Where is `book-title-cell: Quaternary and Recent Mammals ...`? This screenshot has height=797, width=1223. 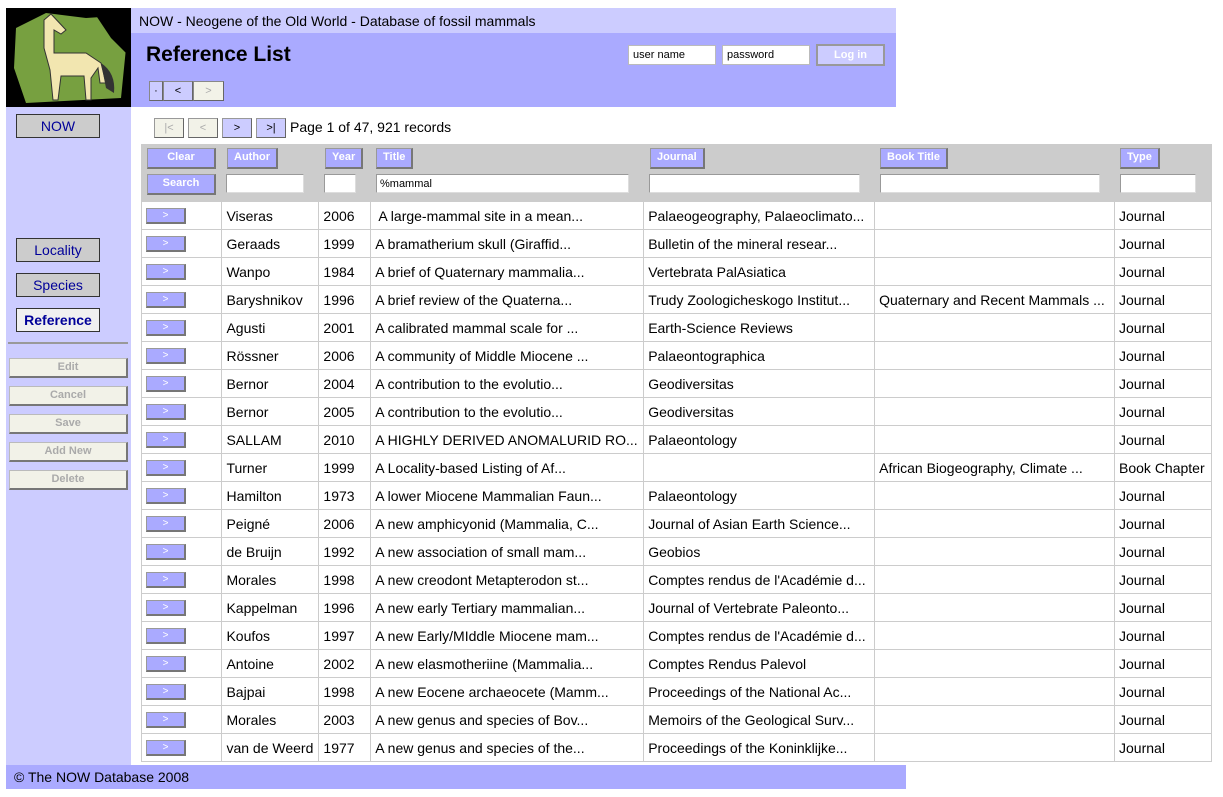
book-title-cell: Quaternary and Recent Mammals ... is located at coordinates (995, 299).